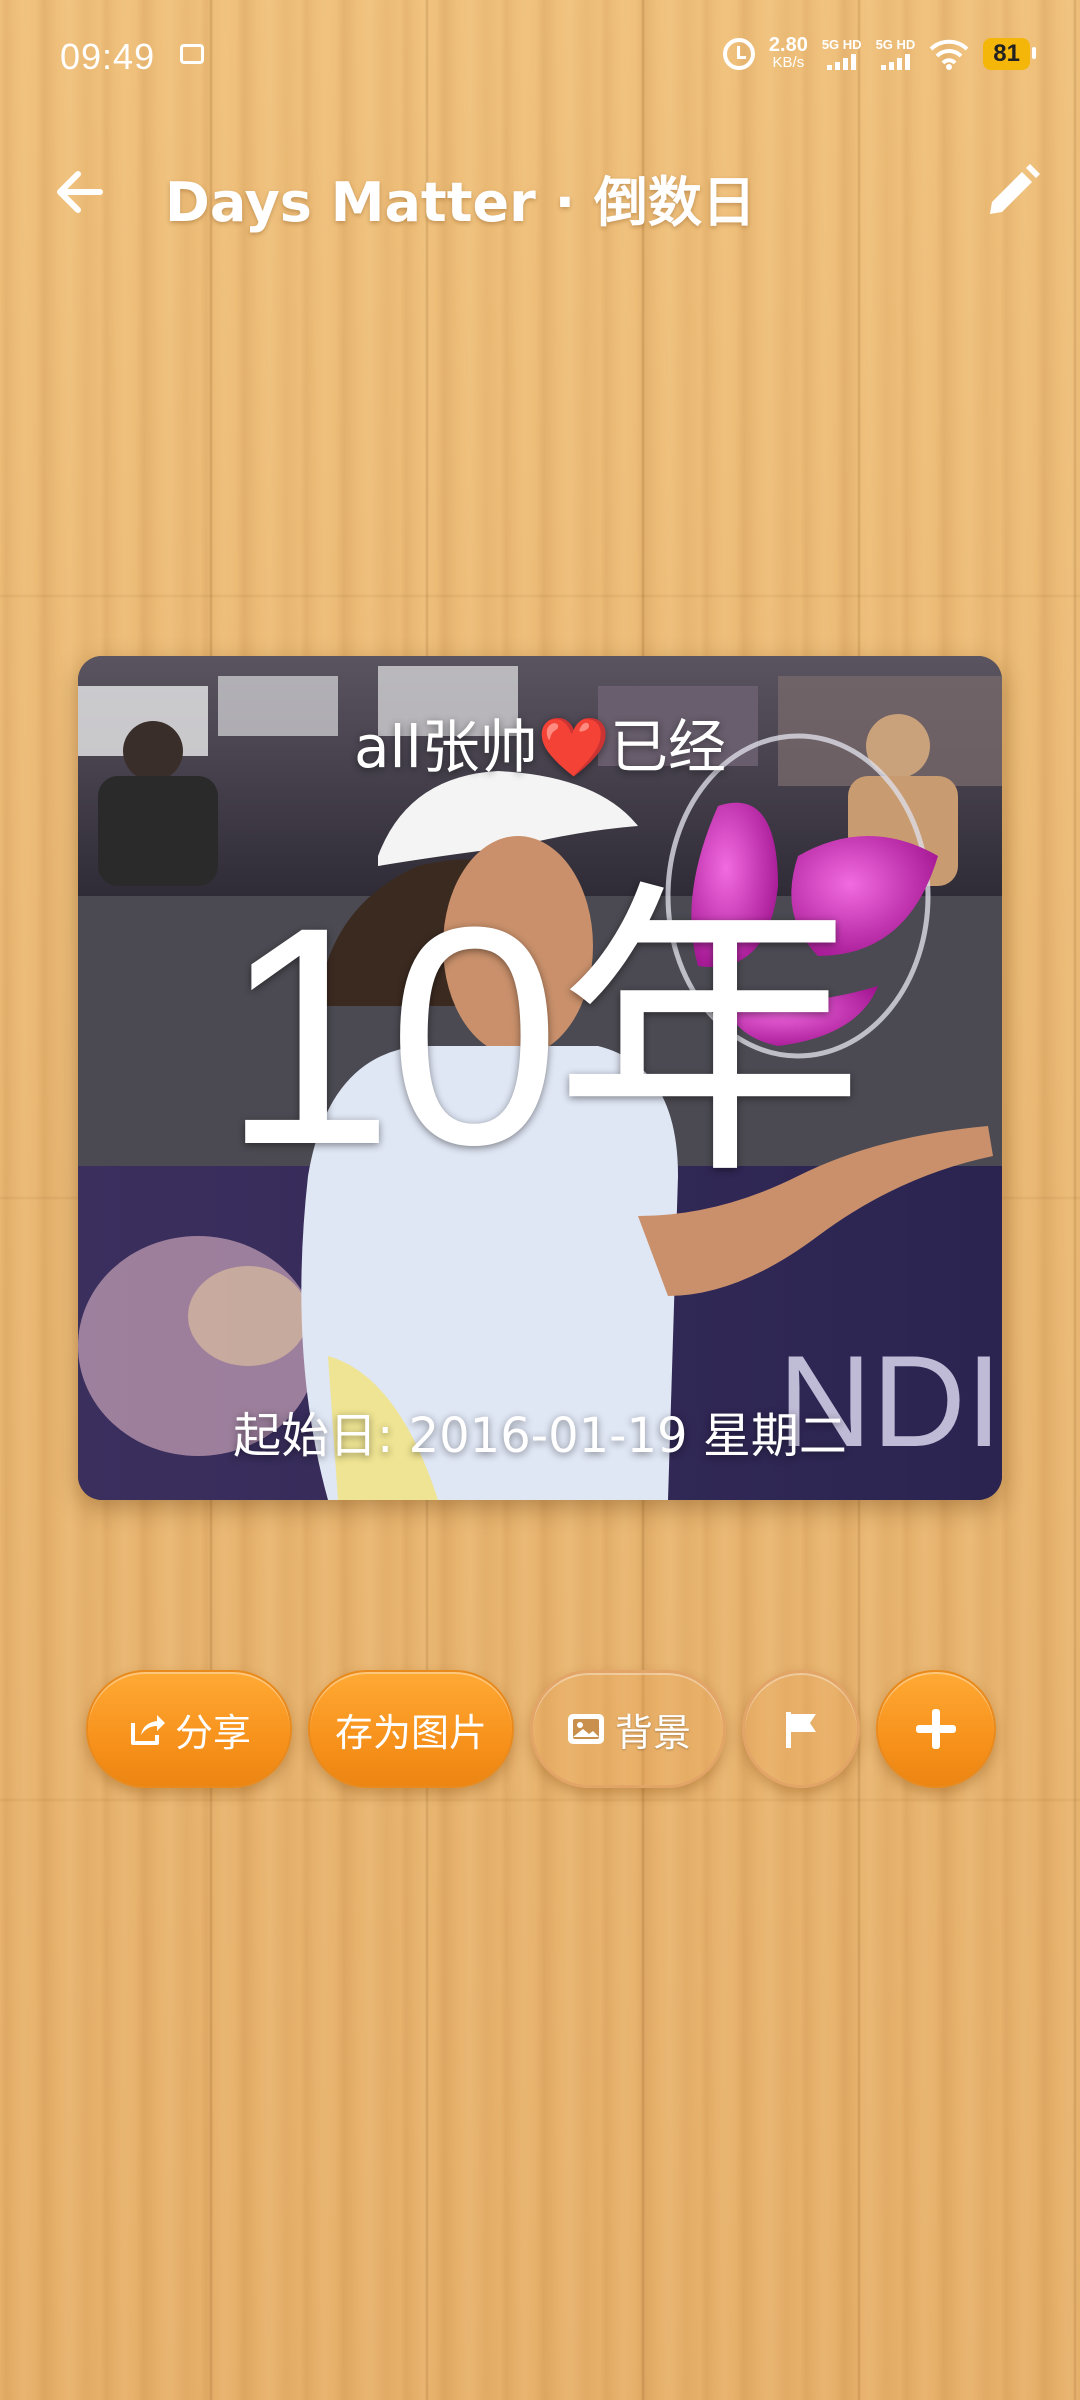 Image resolution: width=1080 pixels, height=2400 pixels. I want to click on action-bar: 分享 存为图片 背景, so click(541, 1730).